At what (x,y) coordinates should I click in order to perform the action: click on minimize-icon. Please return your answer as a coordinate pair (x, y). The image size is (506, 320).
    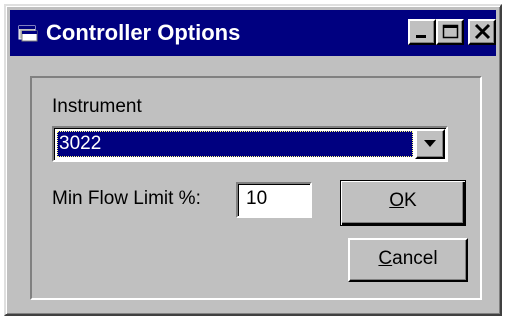
    Looking at the image, I should click on (421, 36).